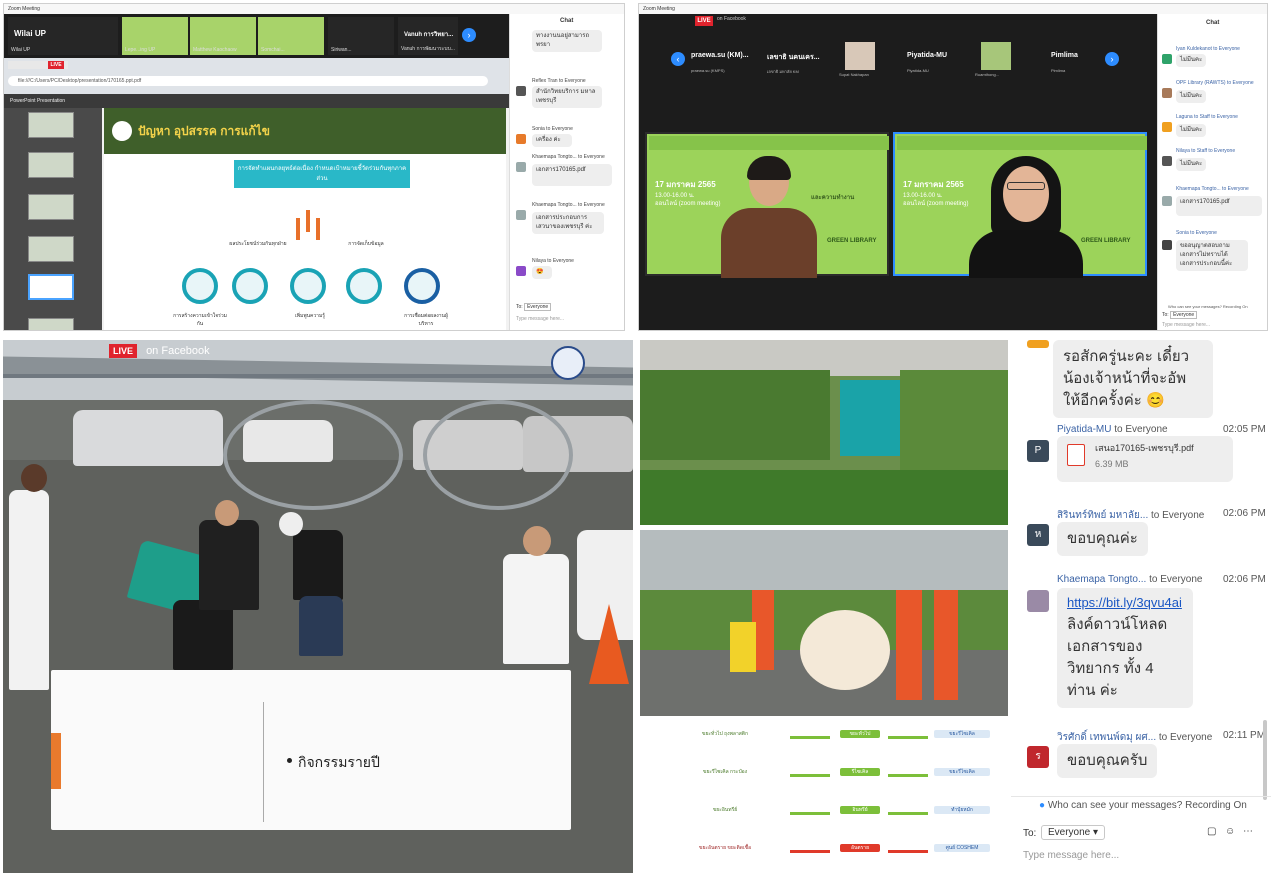  I want to click on recipient-dropdown: Everyone ▾, so click(1073, 832).